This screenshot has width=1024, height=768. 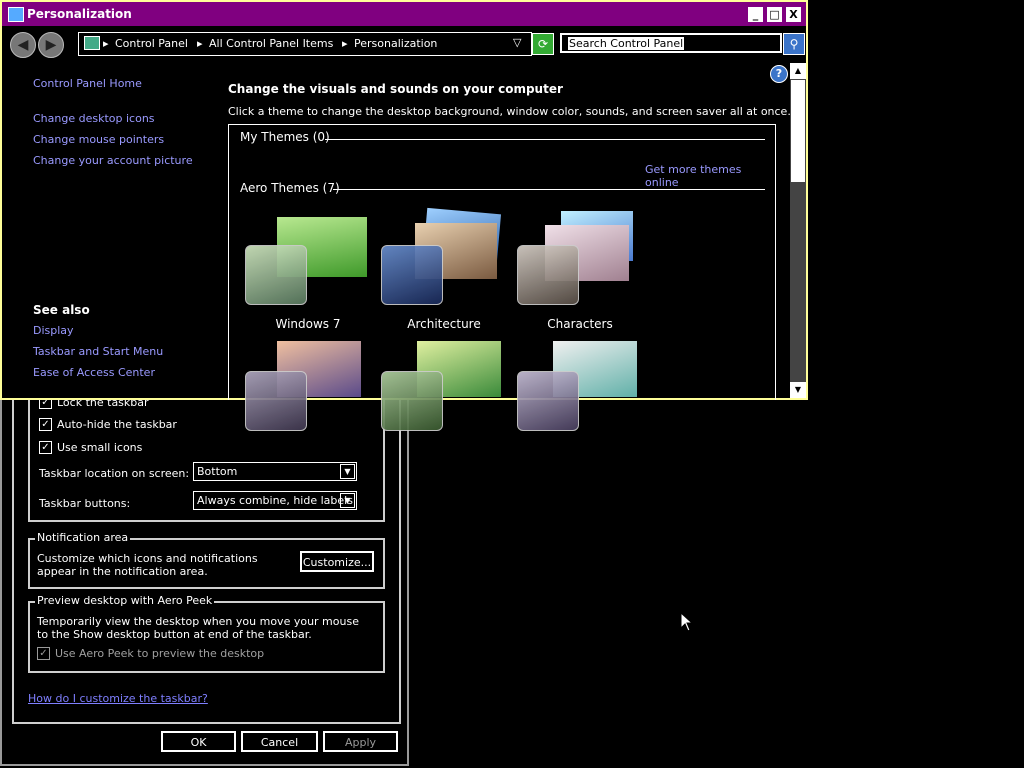 I want to click on search-icon: ⚲, so click(x=794, y=44).